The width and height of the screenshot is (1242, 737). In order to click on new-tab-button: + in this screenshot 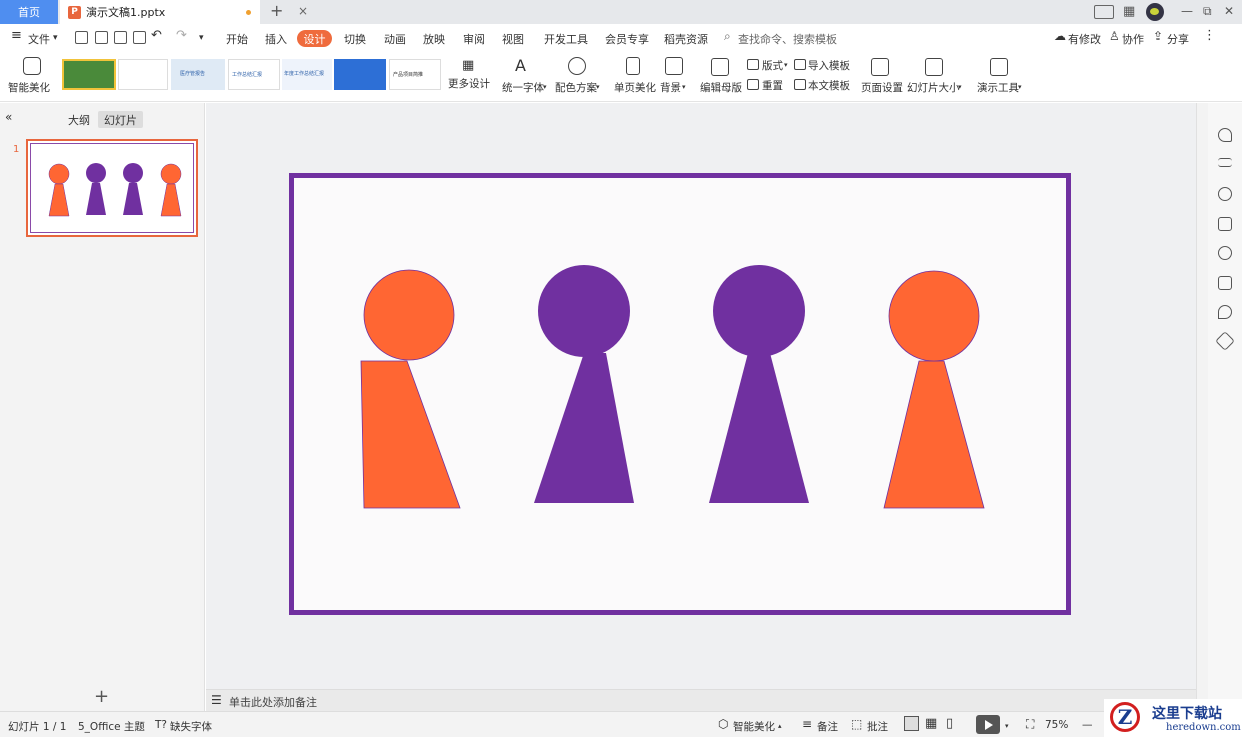, I will do `click(276, 10)`.